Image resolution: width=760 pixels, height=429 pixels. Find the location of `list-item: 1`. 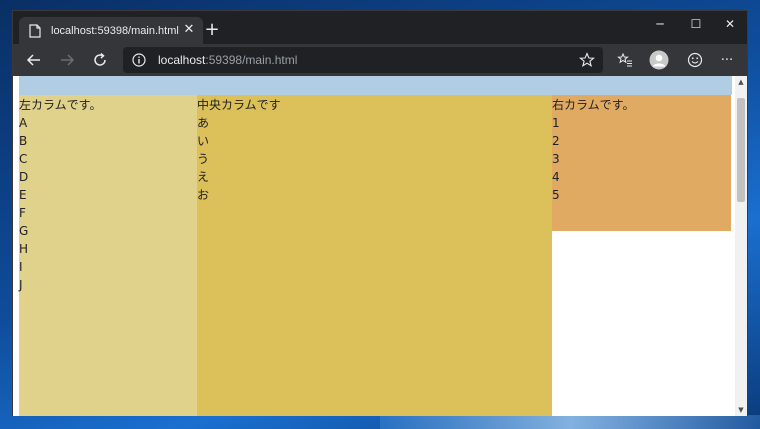

list-item: 1 is located at coordinates (556, 123).